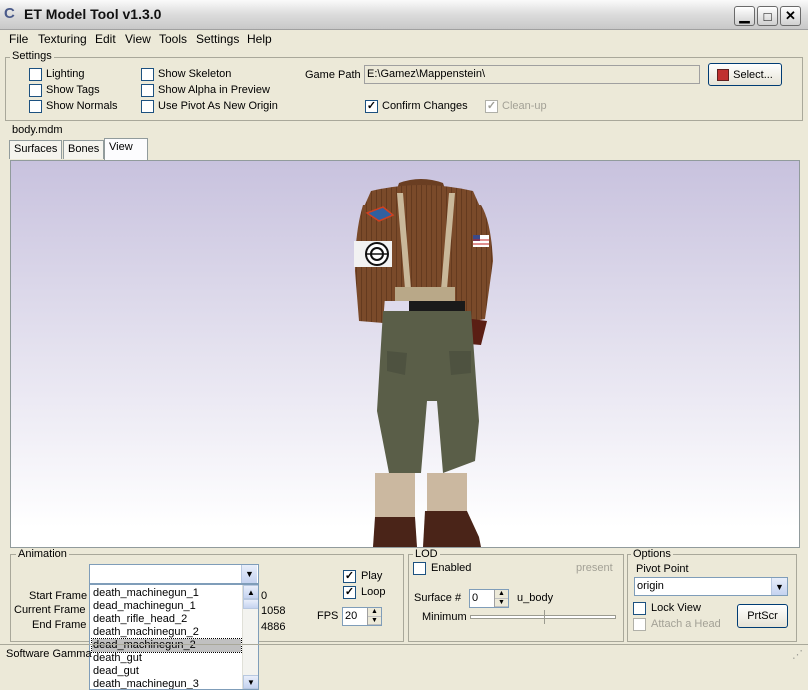 The image size is (808, 690). What do you see at coordinates (333, 75) in the screenshot?
I see `game-path-label: Game Path` at bounding box center [333, 75].